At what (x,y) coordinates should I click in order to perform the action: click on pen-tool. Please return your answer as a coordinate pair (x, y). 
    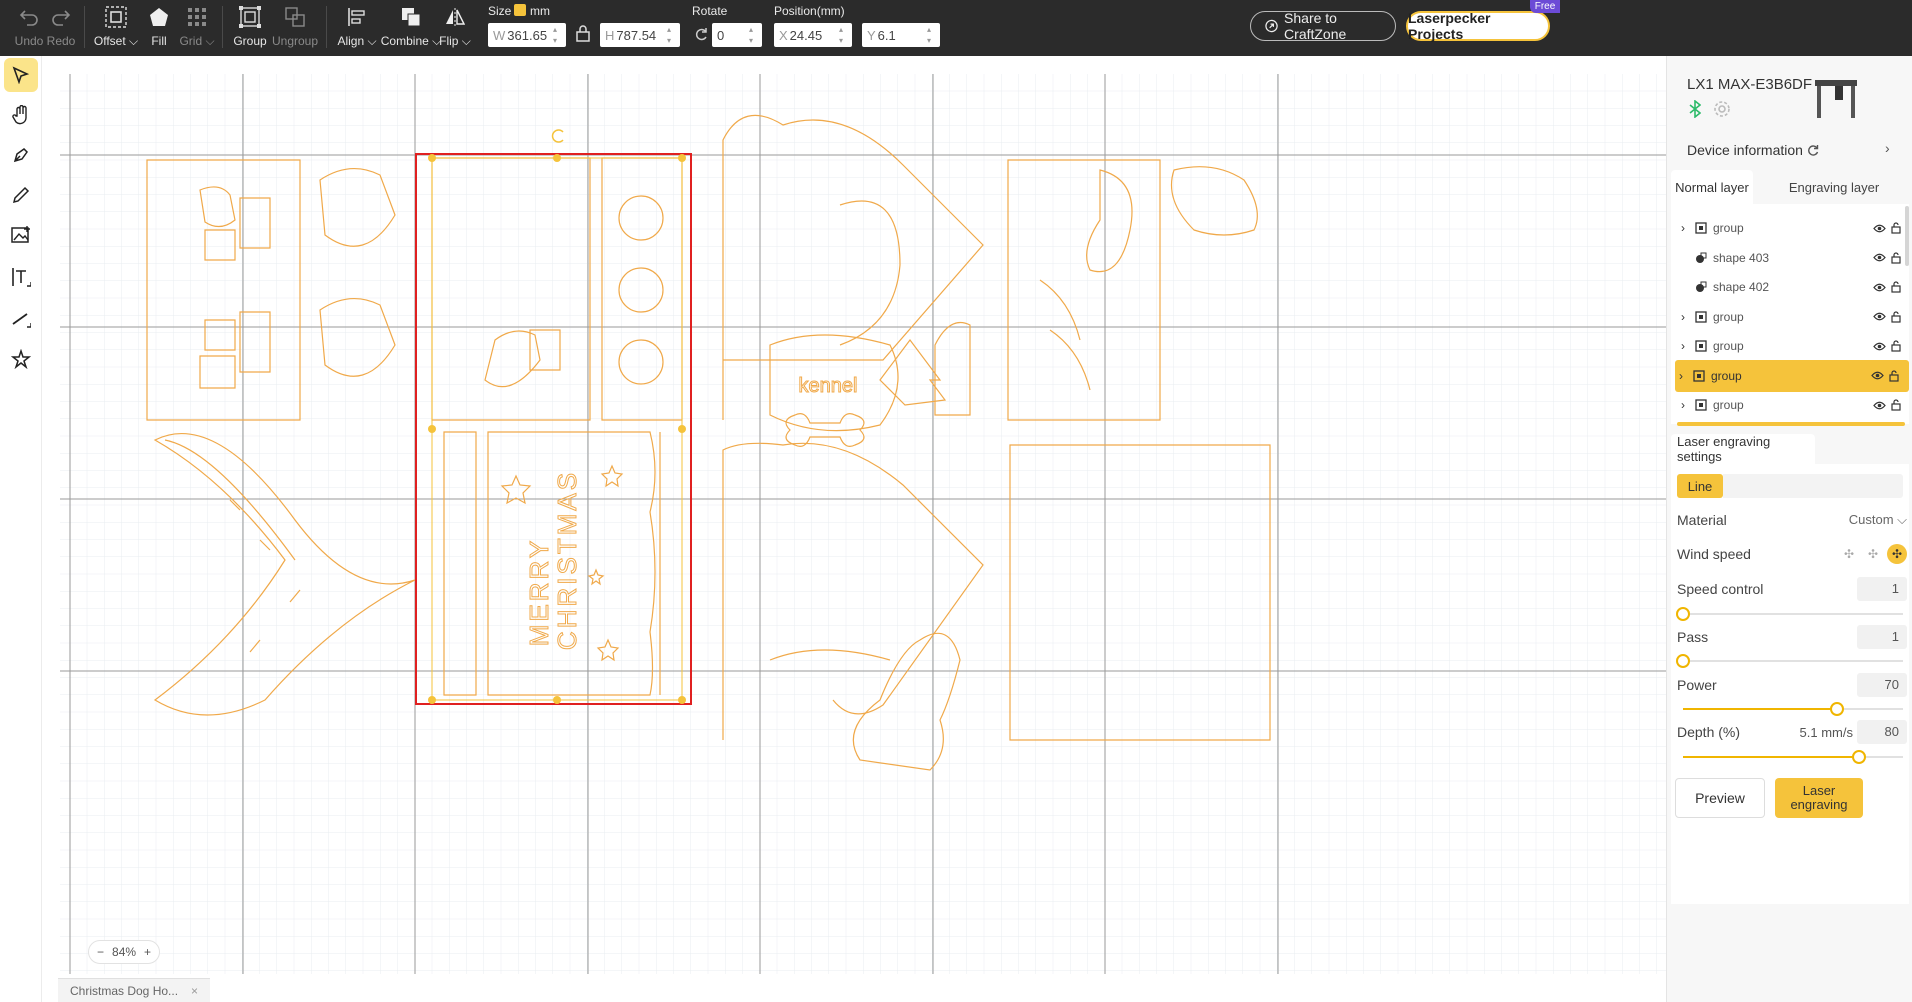
    Looking at the image, I should click on (21, 155).